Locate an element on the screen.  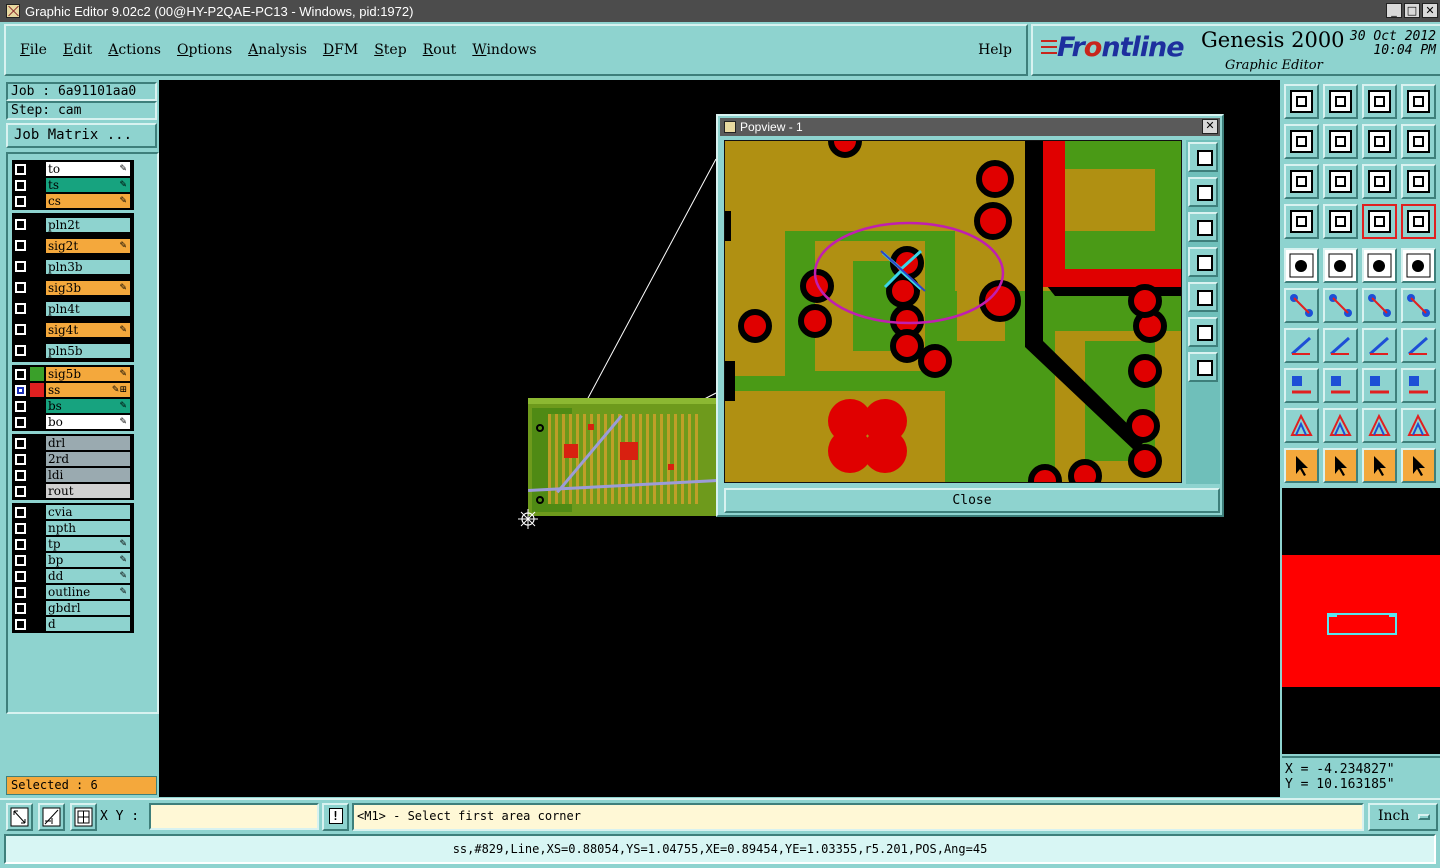
triangle-c-button is located at coordinates (1379, 425).